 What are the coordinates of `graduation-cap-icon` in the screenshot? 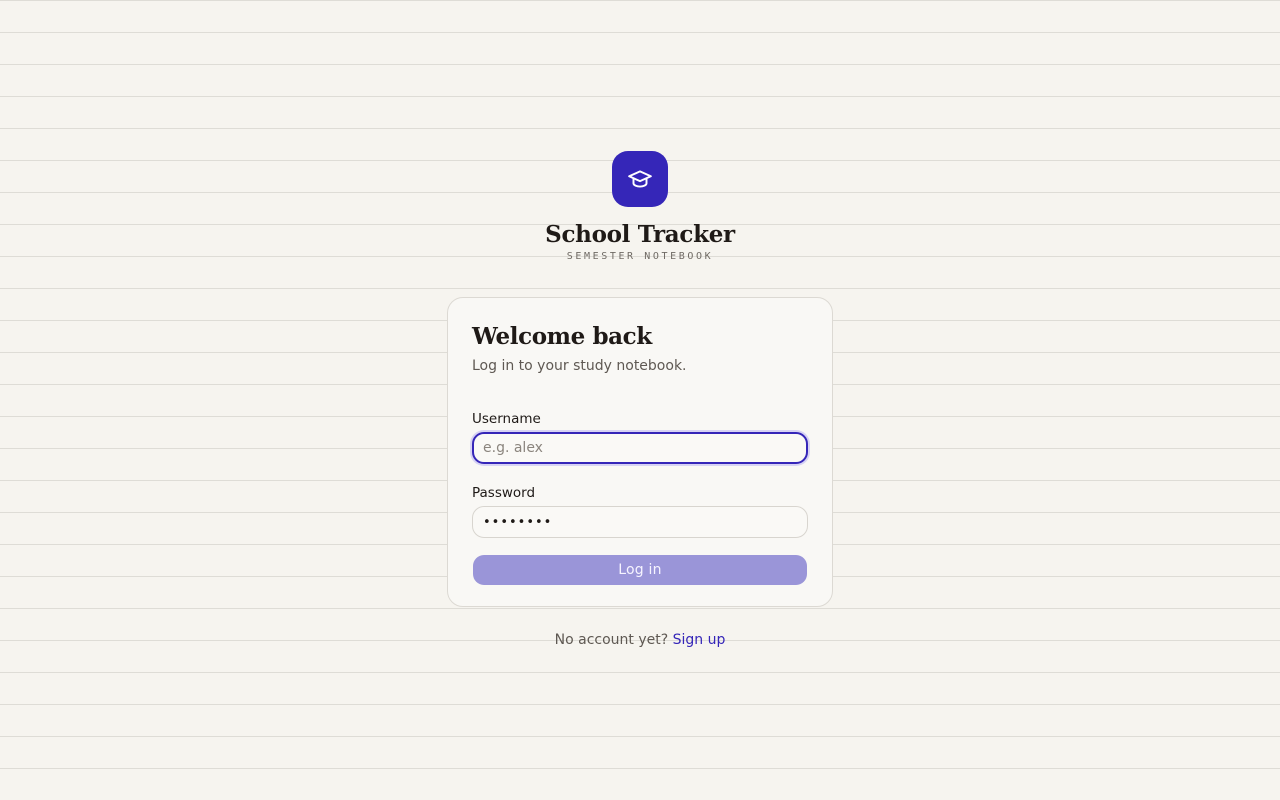 It's located at (640, 179).